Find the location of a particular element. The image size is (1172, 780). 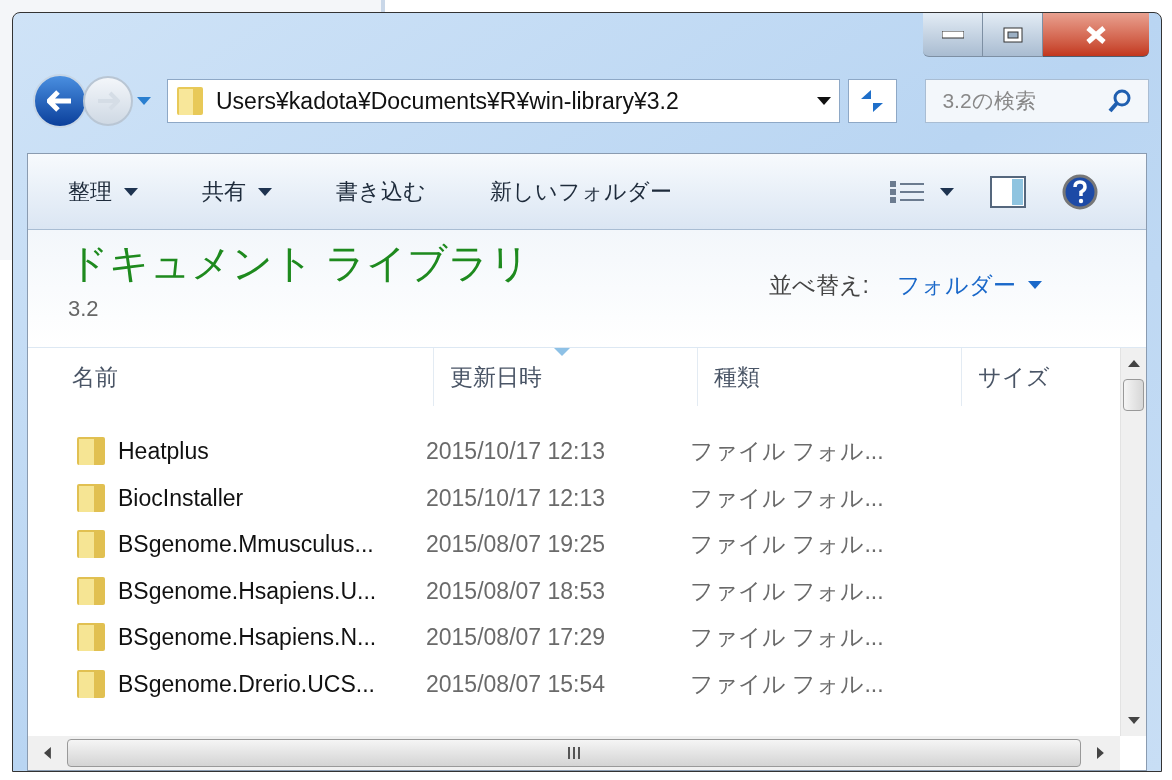

column-header: 名前 is located at coordinates (245, 377).